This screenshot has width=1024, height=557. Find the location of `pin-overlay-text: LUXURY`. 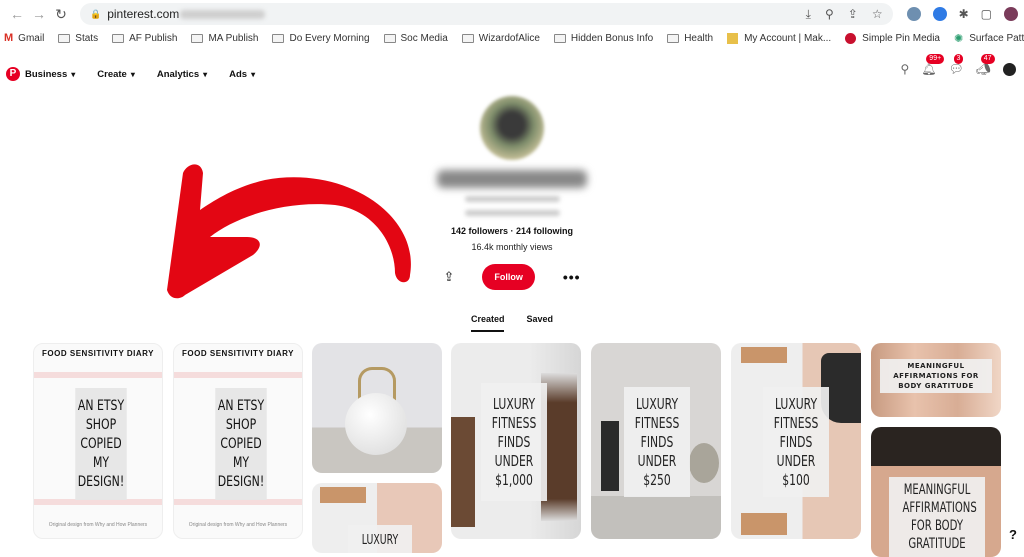

pin-overlay-text: LUXURY is located at coordinates (380, 539).